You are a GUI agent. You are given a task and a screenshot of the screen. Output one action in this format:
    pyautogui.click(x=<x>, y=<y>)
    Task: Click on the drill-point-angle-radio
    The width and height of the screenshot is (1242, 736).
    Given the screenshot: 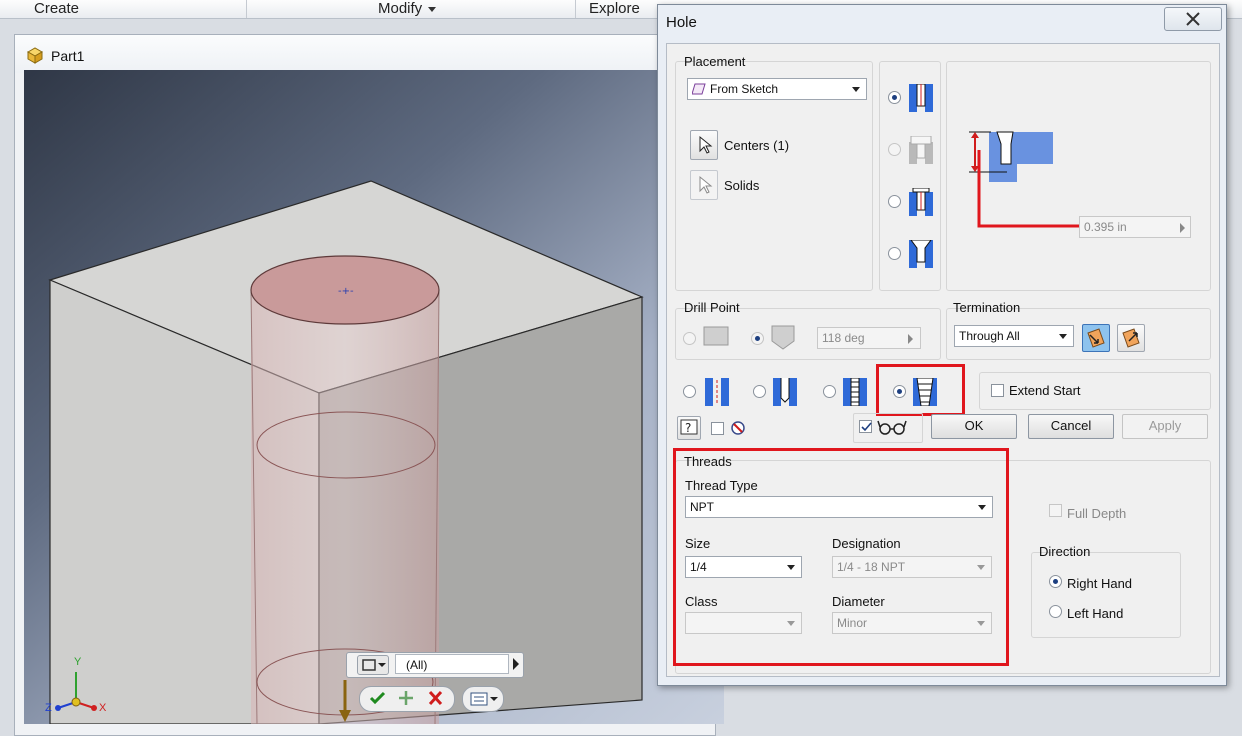 What is the action you would take?
    pyautogui.click(x=757, y=338)
    